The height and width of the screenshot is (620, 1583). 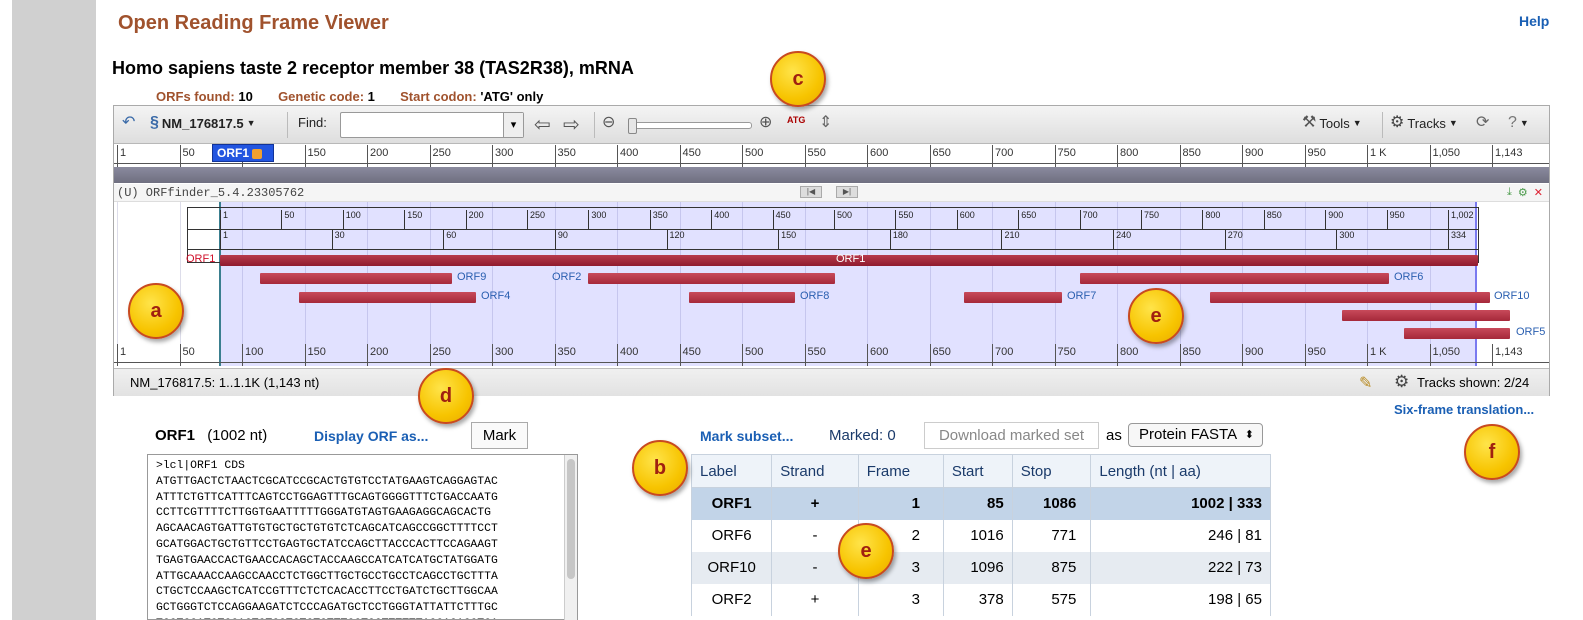 What do you see at coordinates (128, 123) in the screenshot?
I see `back-button: ↶` at bounding box center [128, 123].